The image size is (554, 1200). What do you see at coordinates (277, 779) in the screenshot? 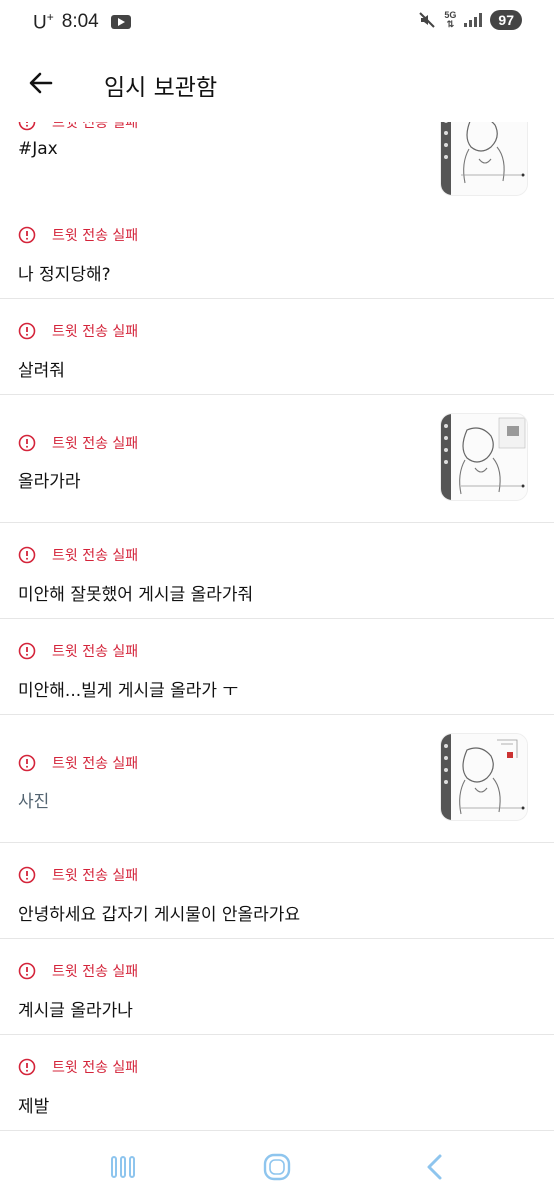
I see `draft-item: 트윗 전송 실패 사진` at bounding box center [277, 779].